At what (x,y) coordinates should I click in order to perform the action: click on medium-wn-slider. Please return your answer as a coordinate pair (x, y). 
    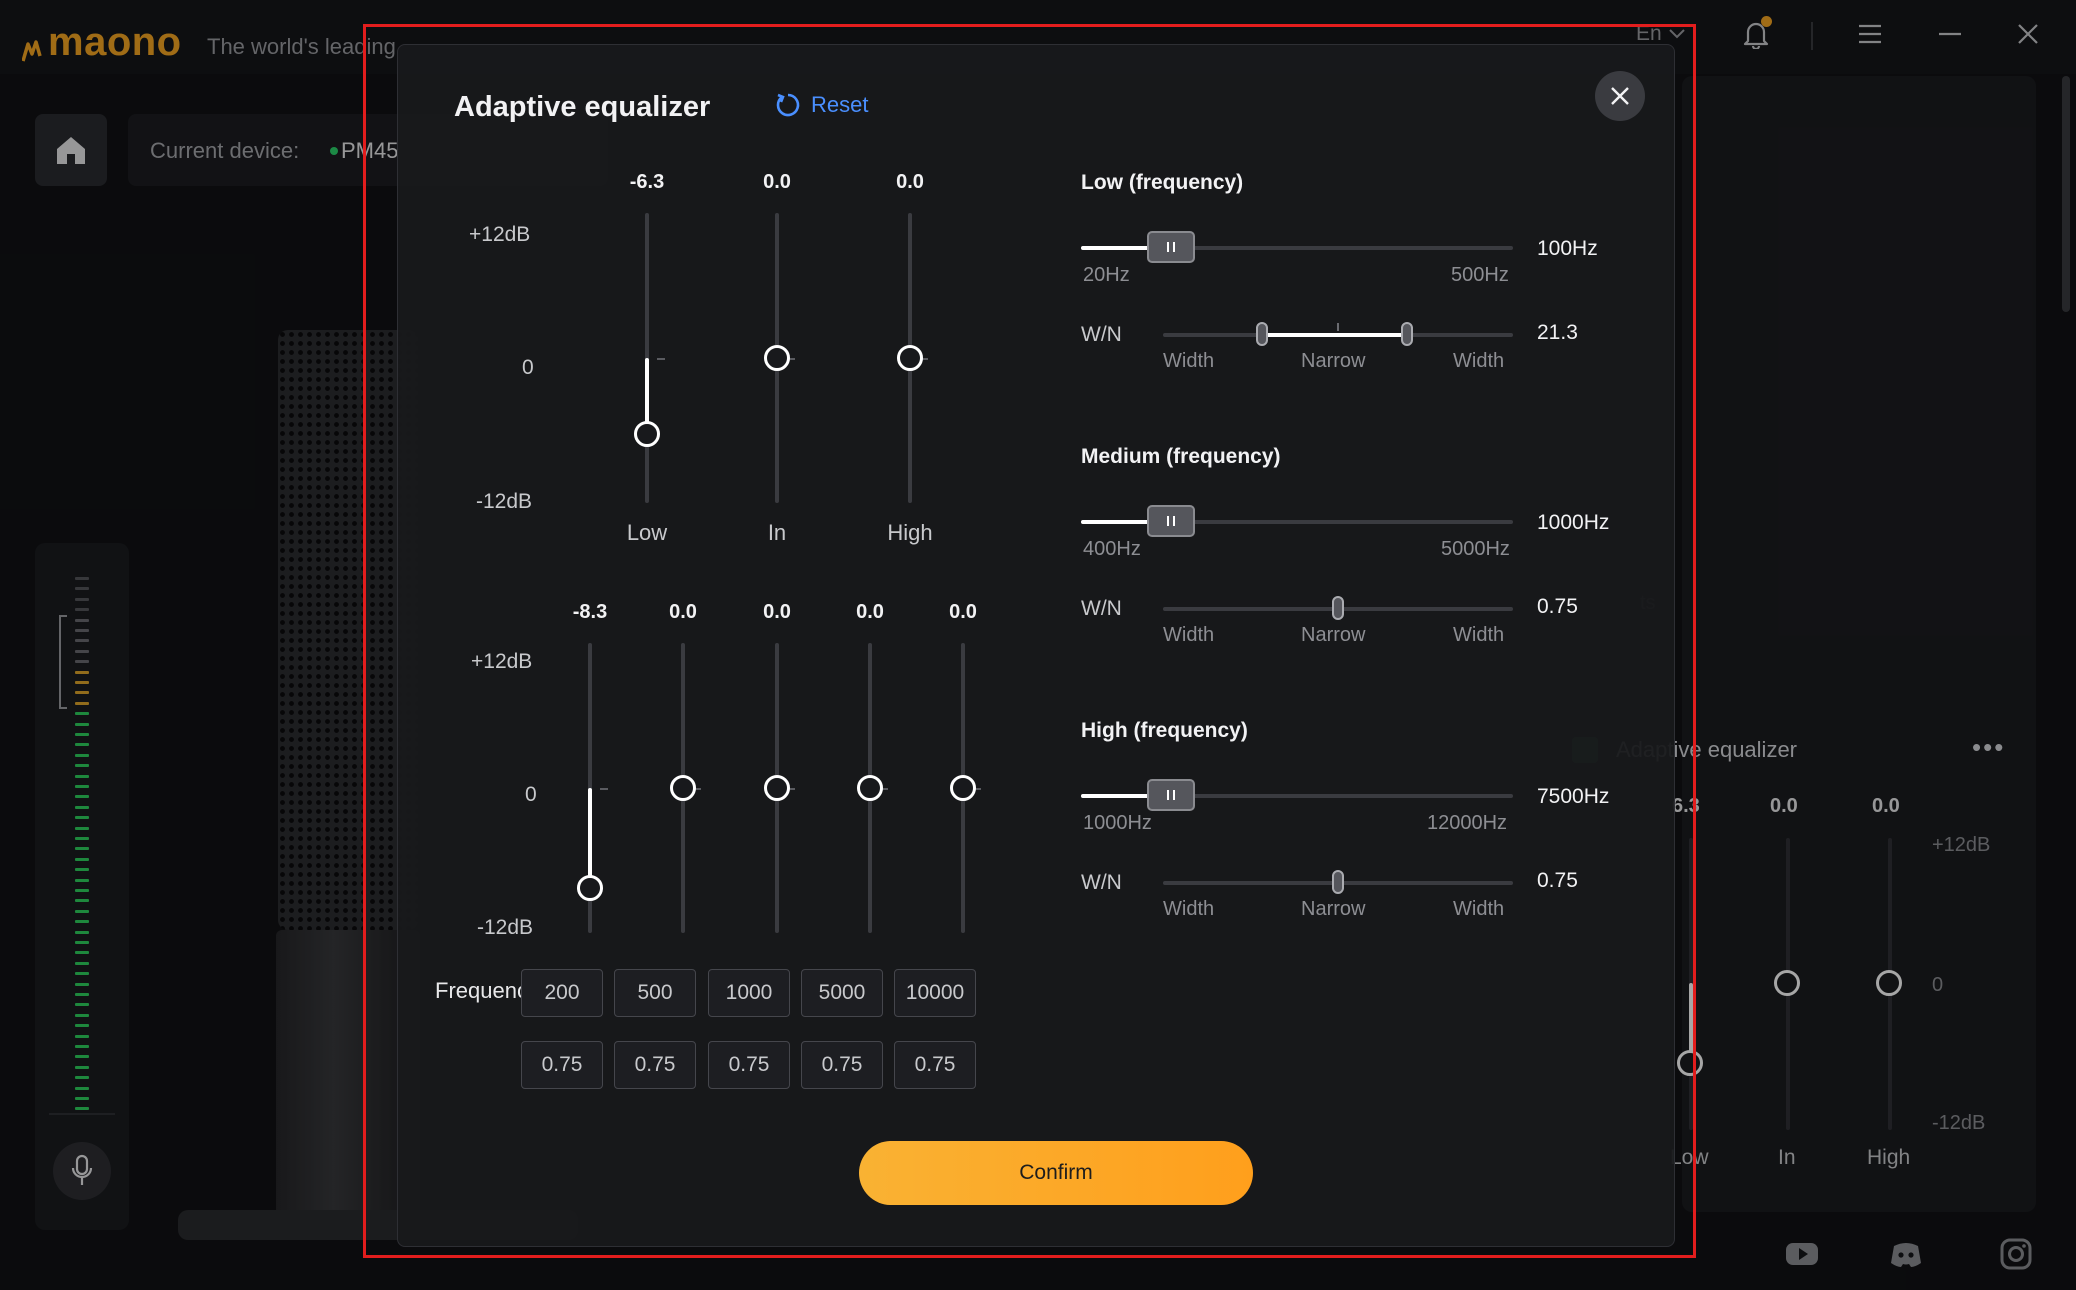
    Looking at the image, I should click on (1338, 608).